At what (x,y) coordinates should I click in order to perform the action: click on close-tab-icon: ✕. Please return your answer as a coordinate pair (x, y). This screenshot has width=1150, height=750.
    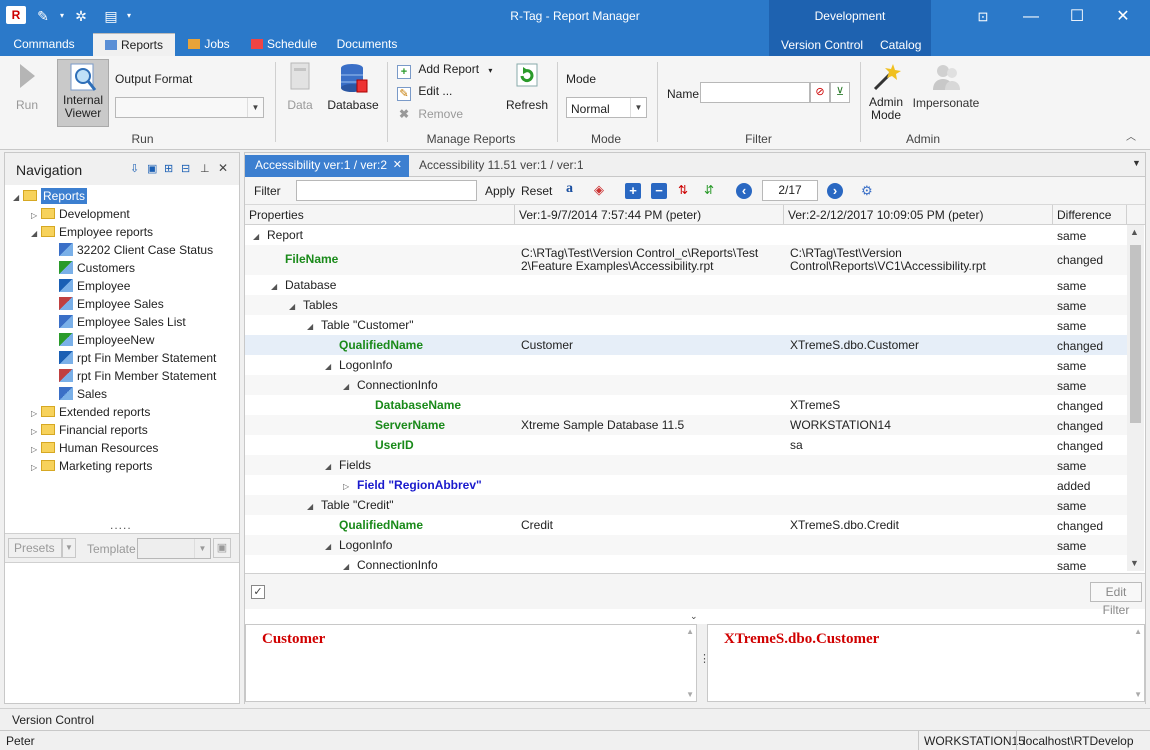
    Looking at the image, I should click on (397, 165).